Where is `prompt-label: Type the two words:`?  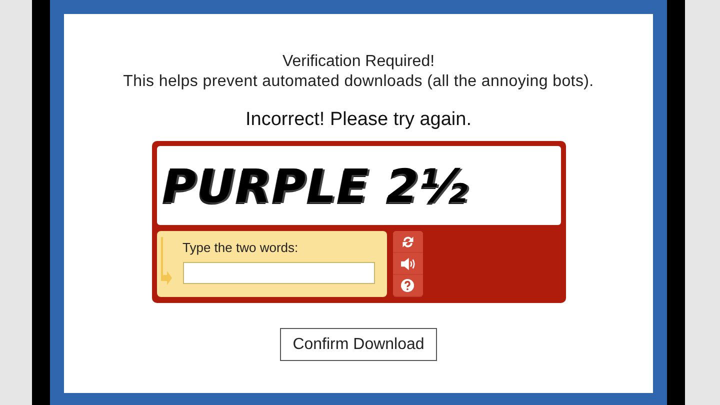 prompt-label: Type the two words: is located at coordinates (241, 248).